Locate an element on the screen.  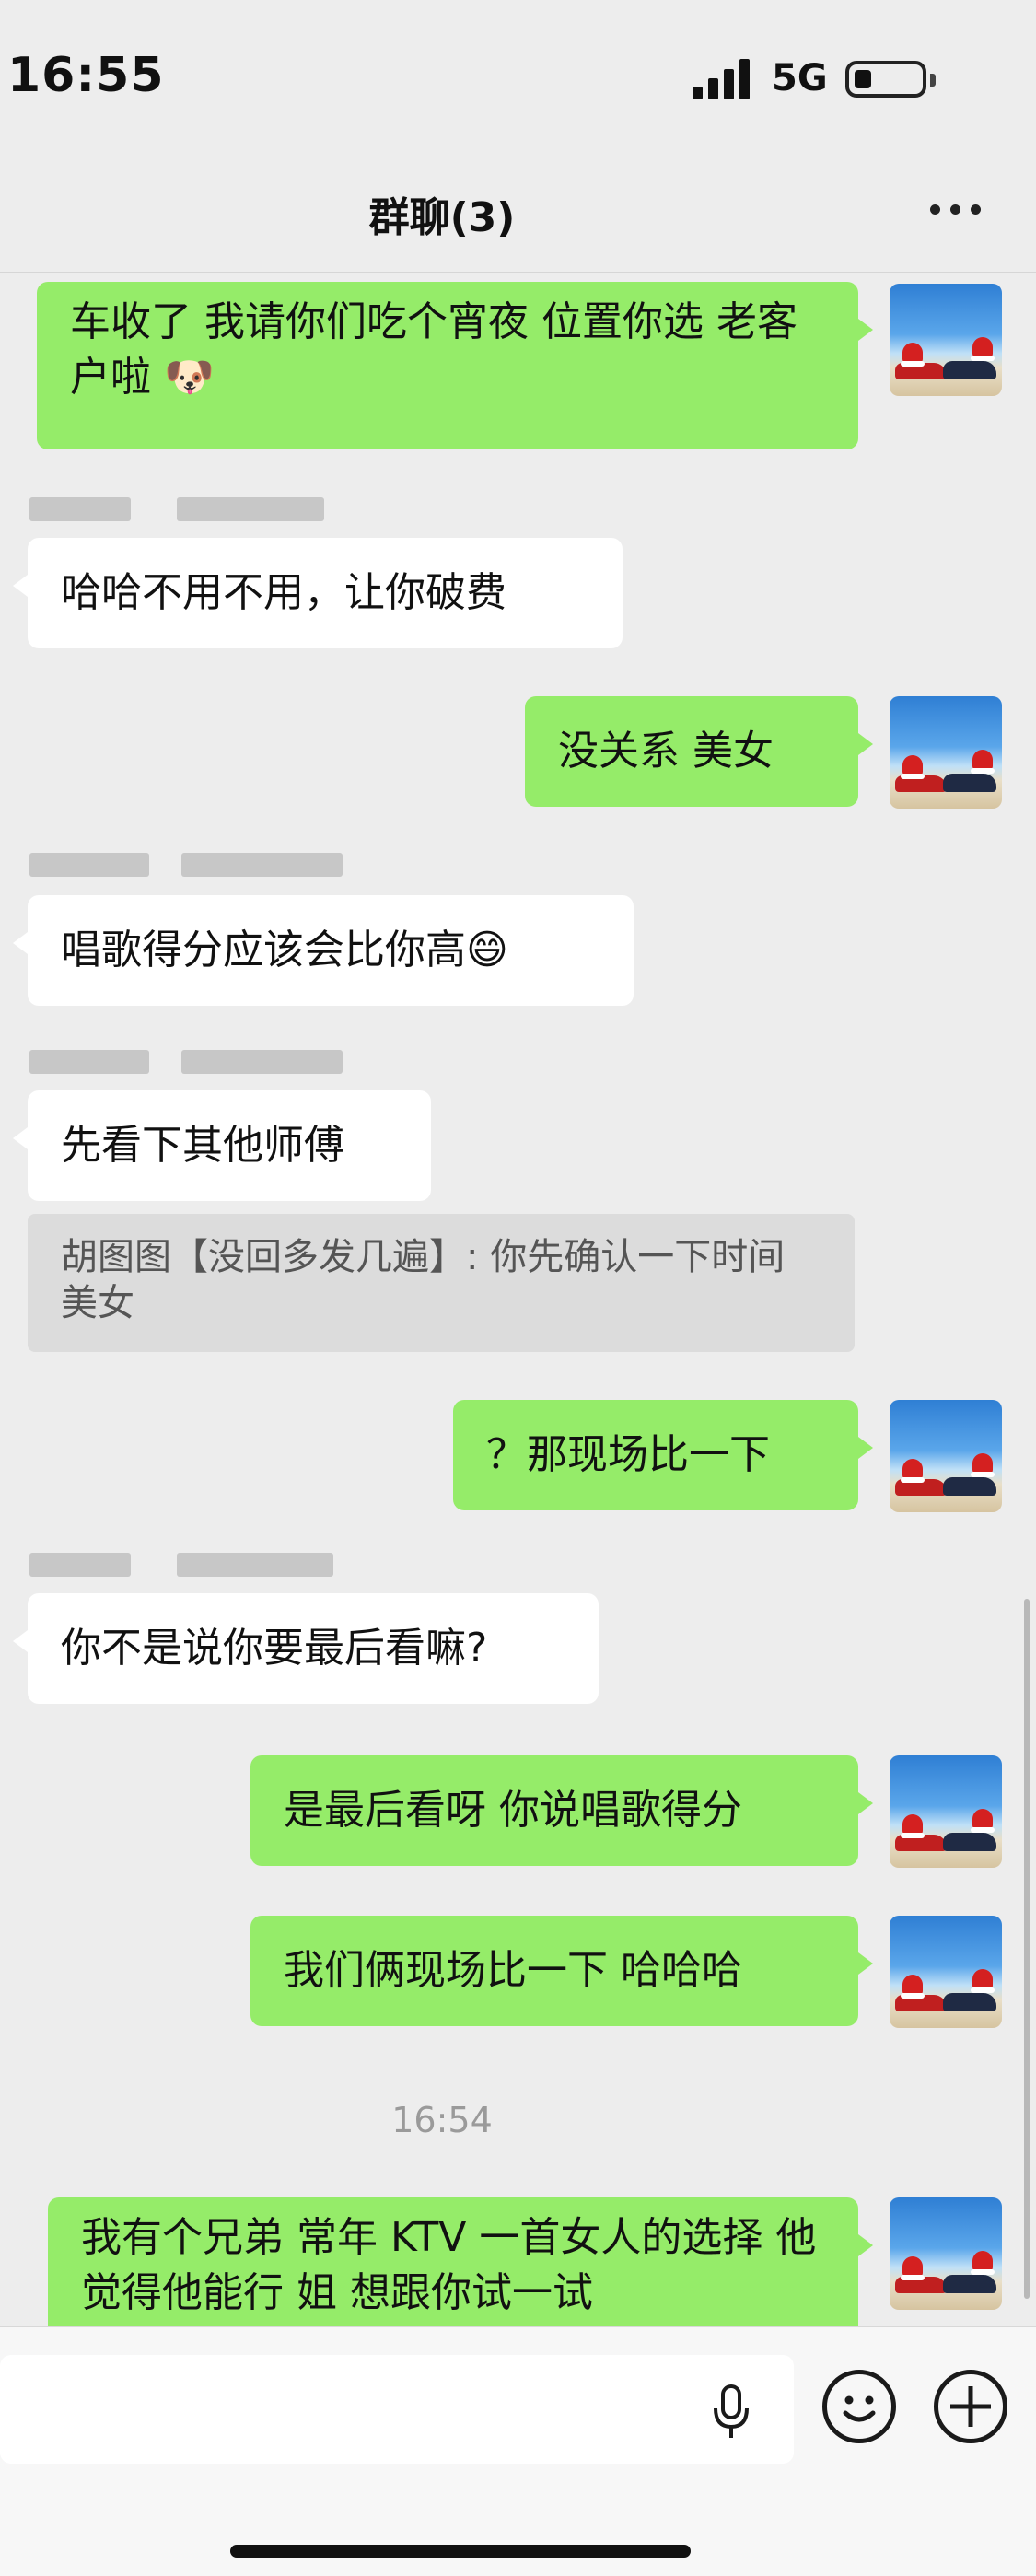
message-bubble-incoming: 唱歌得分应该会比你高😄 is located at coordinates (323, 950).